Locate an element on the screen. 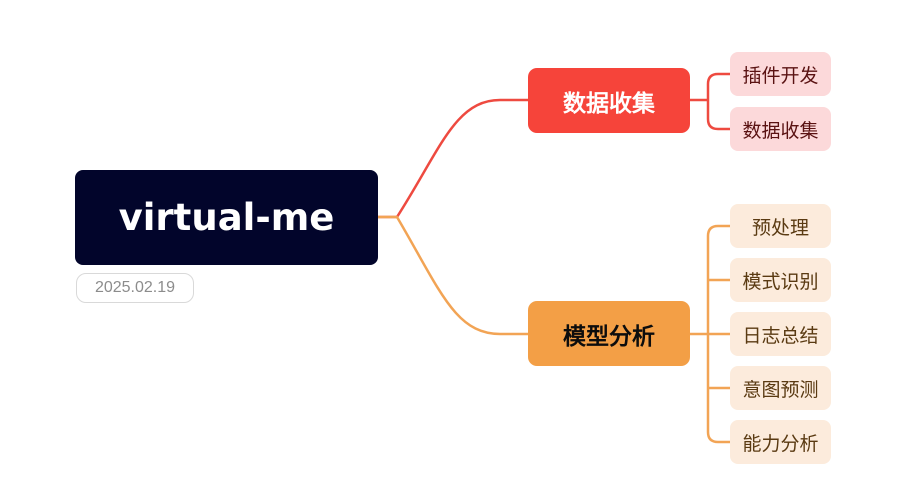 The height and width of the screenshot is (499, 906). leaf-label: 插件开发 is located at coordinates (780, 75).